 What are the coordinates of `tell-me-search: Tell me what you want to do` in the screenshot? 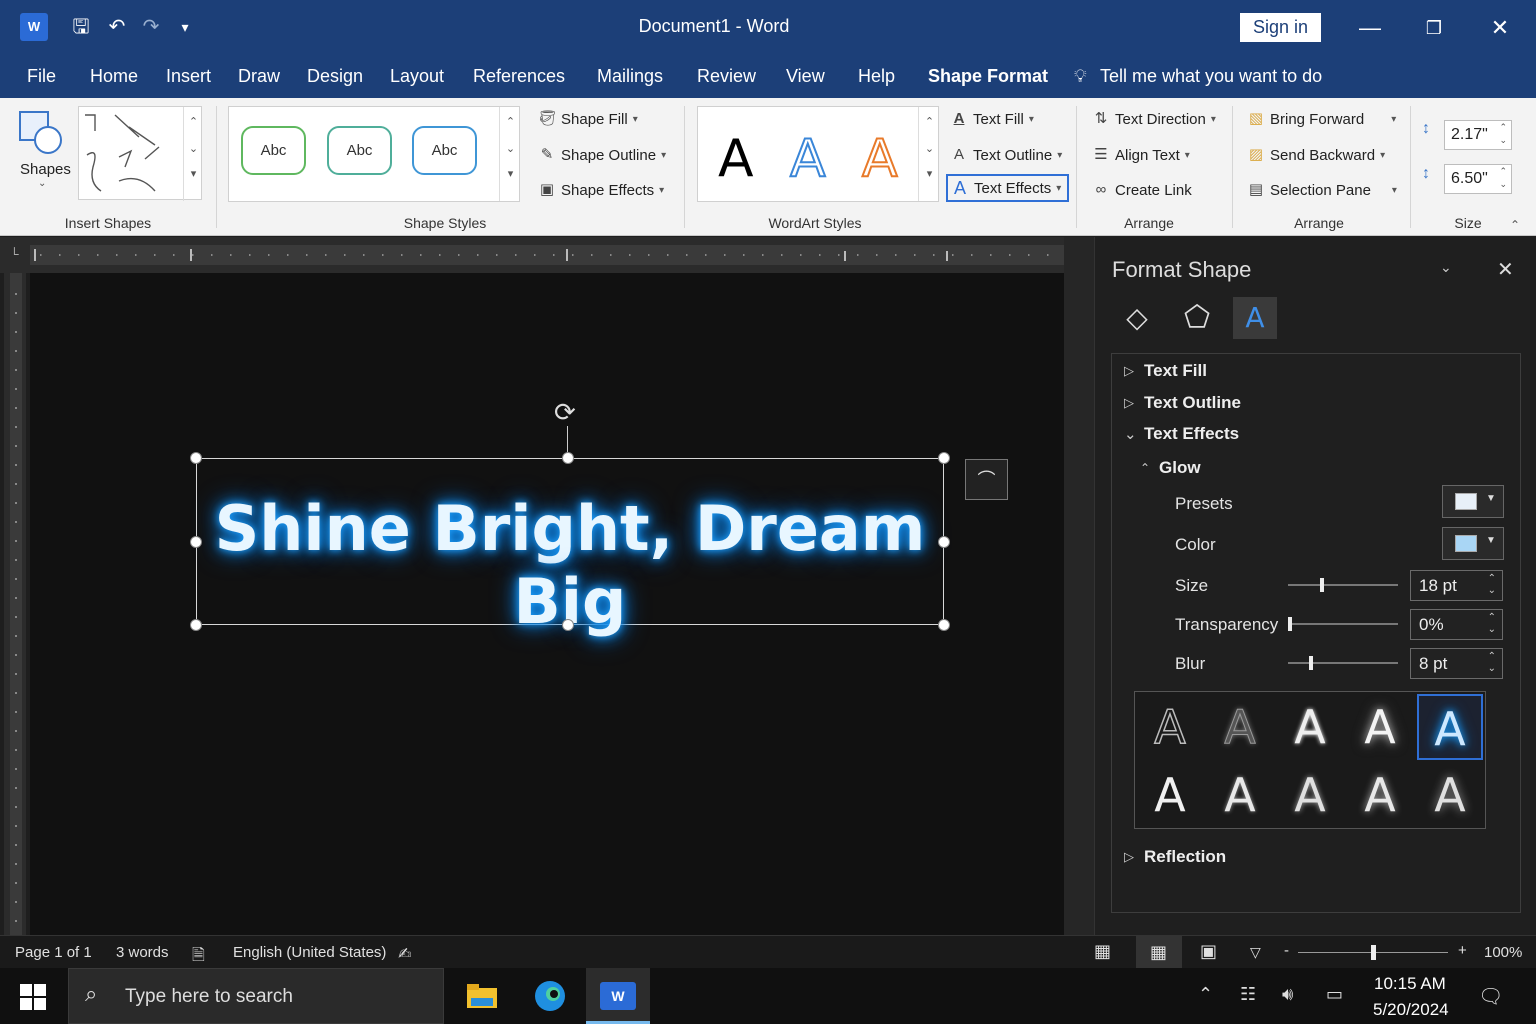 It's located at (1211, 76).